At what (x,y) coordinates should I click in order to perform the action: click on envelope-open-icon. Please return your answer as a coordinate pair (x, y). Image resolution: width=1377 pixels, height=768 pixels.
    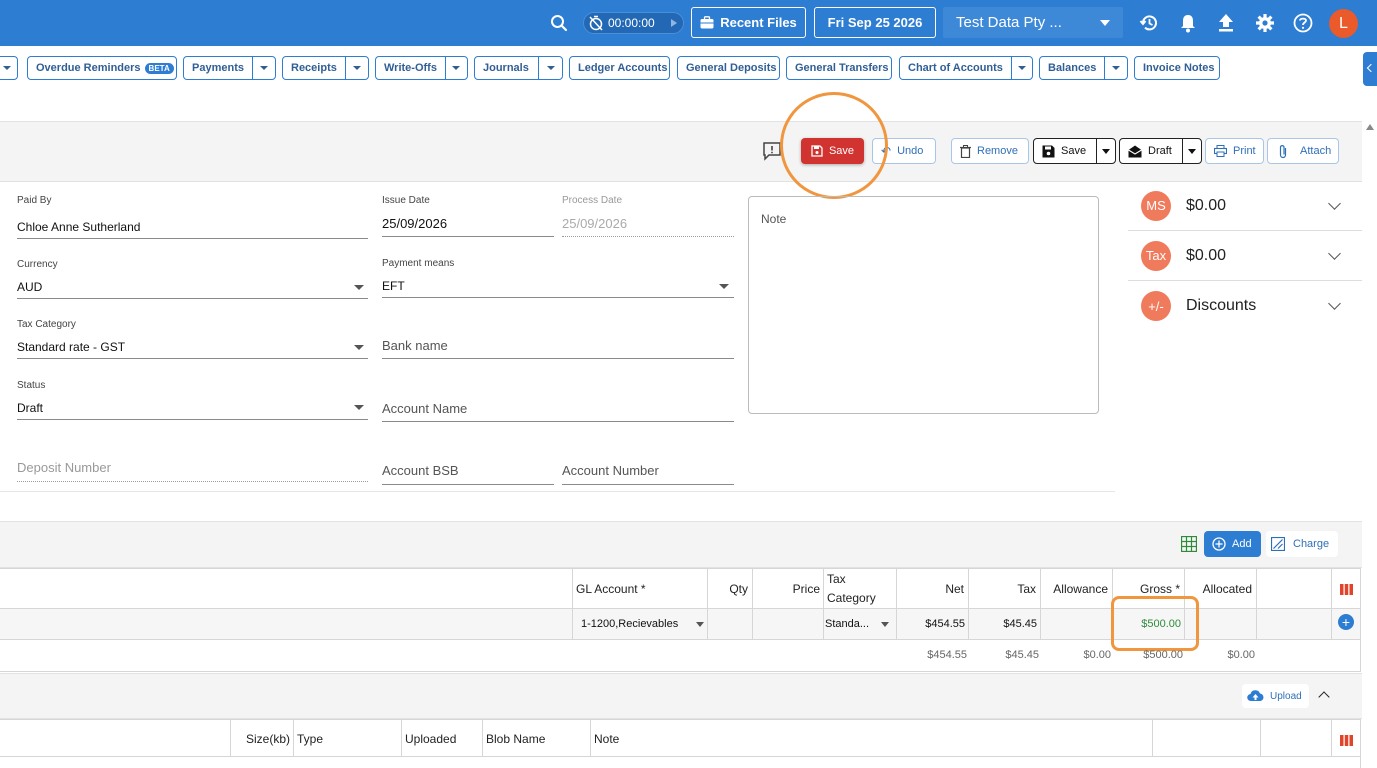
    Looking at the image, I should click on (1135, 151).